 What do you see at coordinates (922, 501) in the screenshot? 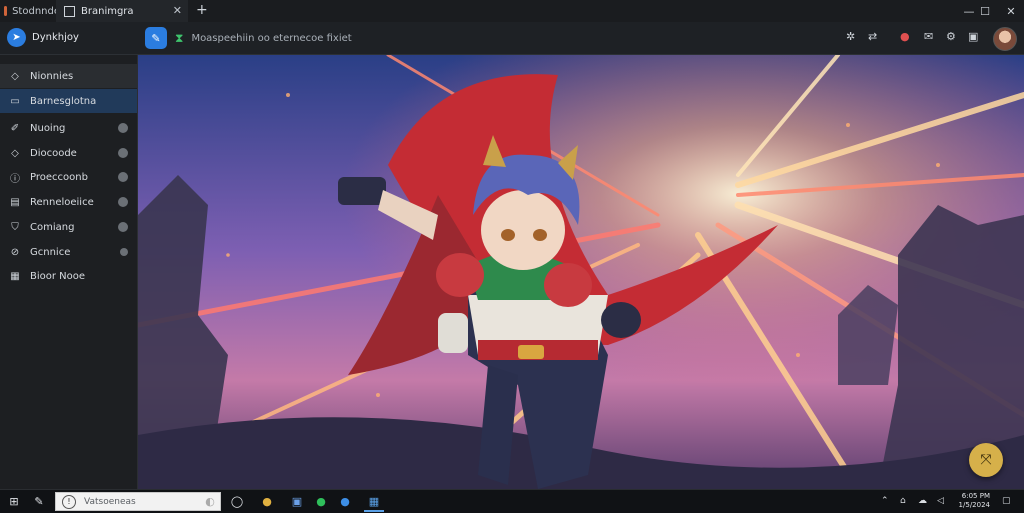
I see `cloud-icon: ☁` at bounding box center [922, 501].